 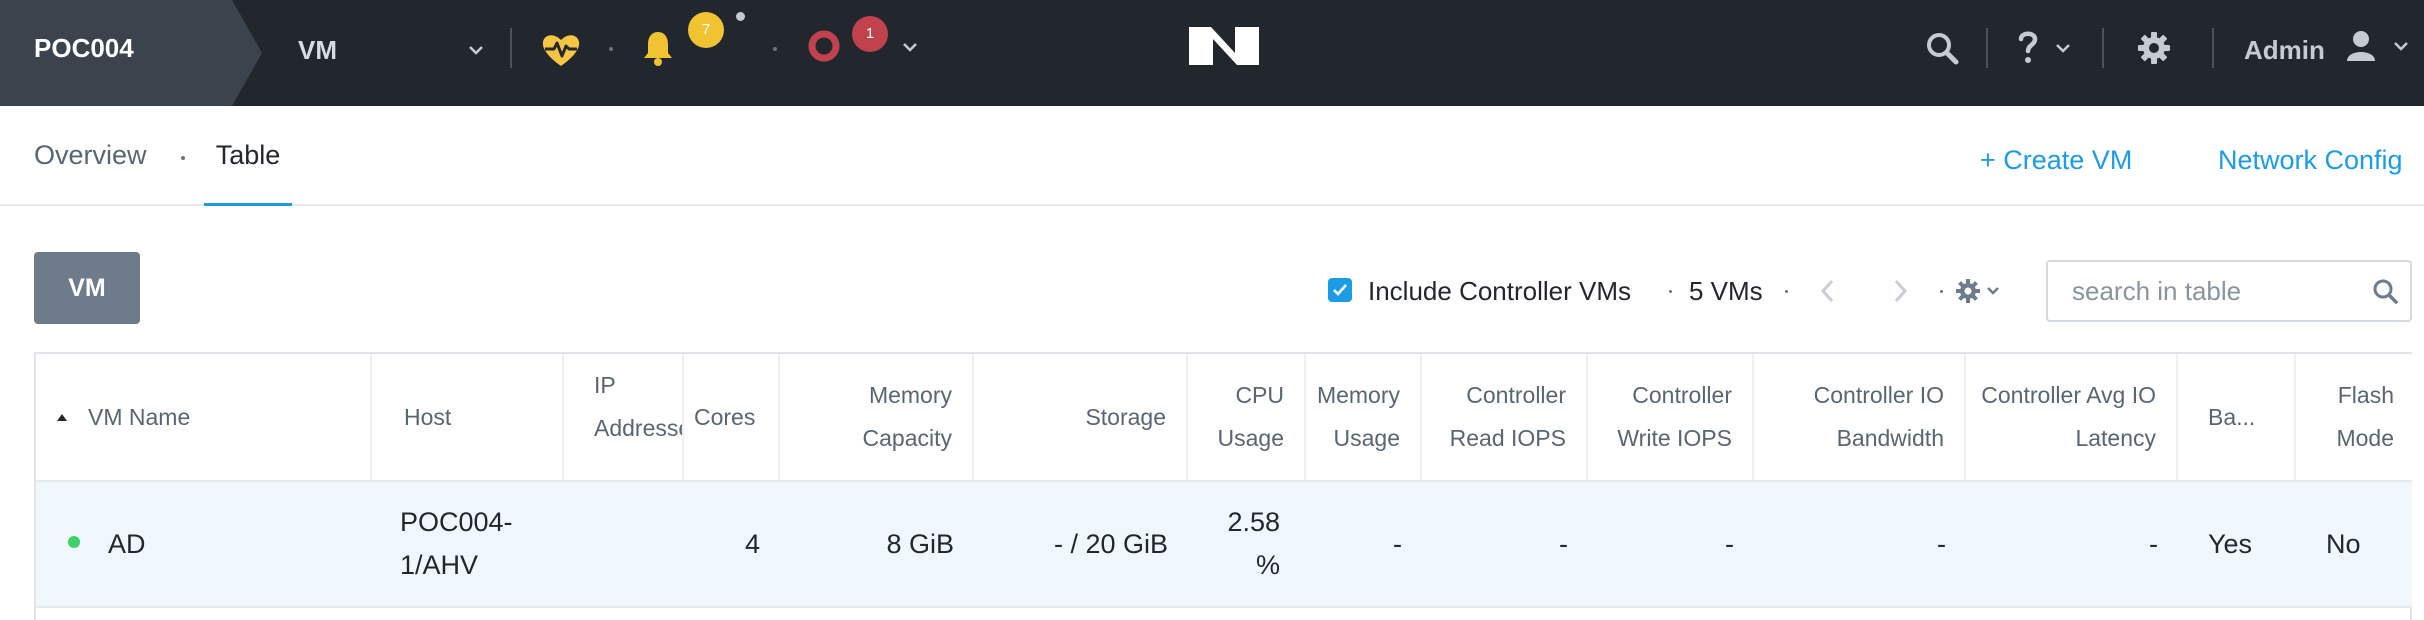 I want to click on user-avatar-icon, so click(x=2379, y=48).